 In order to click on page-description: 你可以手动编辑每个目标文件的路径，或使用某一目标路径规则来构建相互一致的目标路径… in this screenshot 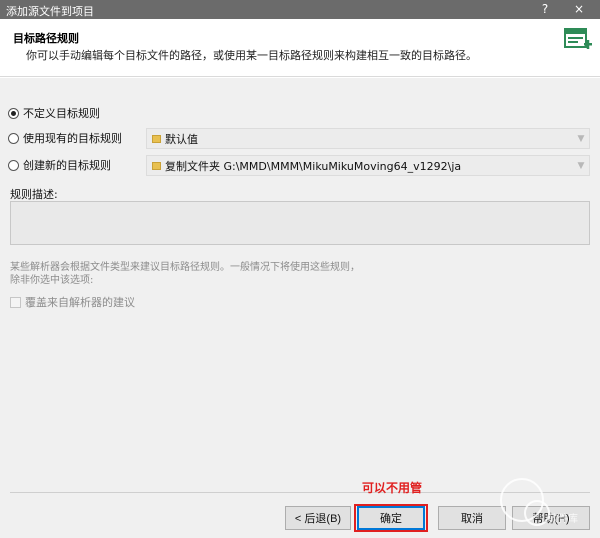, I will do `click(251, 55)`.